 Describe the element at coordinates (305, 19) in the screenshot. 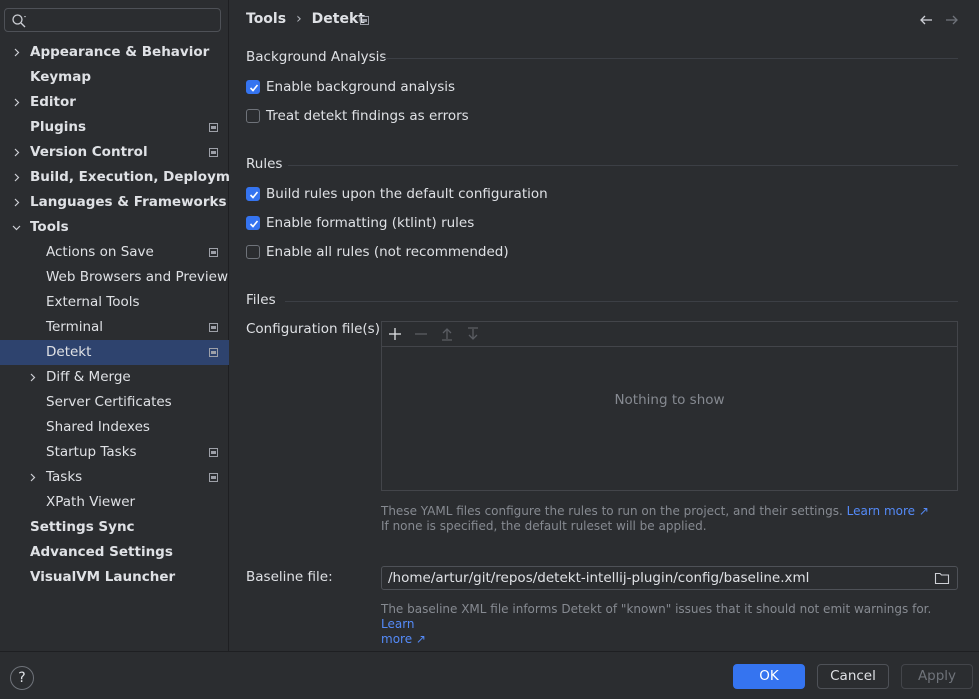

I see `breadcrumb: Tools › Detekt` at that location.